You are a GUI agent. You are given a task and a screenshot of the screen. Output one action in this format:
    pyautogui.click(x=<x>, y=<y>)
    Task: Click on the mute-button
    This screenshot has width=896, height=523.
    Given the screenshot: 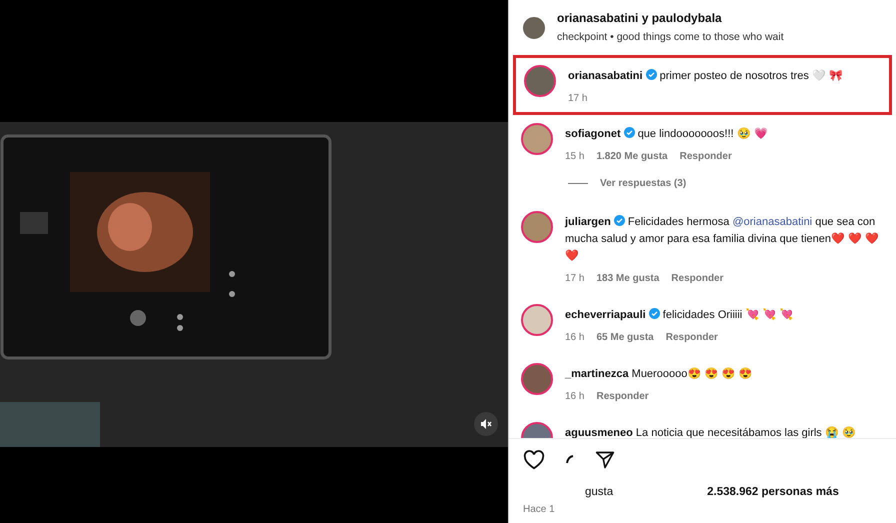 What is the action you would take?
    pyautogui.click(x=486, y=424)
    